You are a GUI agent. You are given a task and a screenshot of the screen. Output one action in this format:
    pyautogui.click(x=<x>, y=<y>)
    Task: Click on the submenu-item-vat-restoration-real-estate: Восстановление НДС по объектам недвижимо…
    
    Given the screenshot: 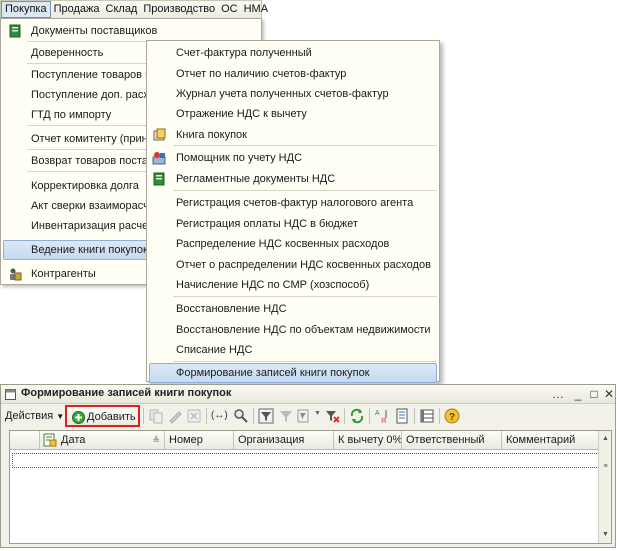 What is the action you would take?
    pyautogui.click(x=293, y=330)
    